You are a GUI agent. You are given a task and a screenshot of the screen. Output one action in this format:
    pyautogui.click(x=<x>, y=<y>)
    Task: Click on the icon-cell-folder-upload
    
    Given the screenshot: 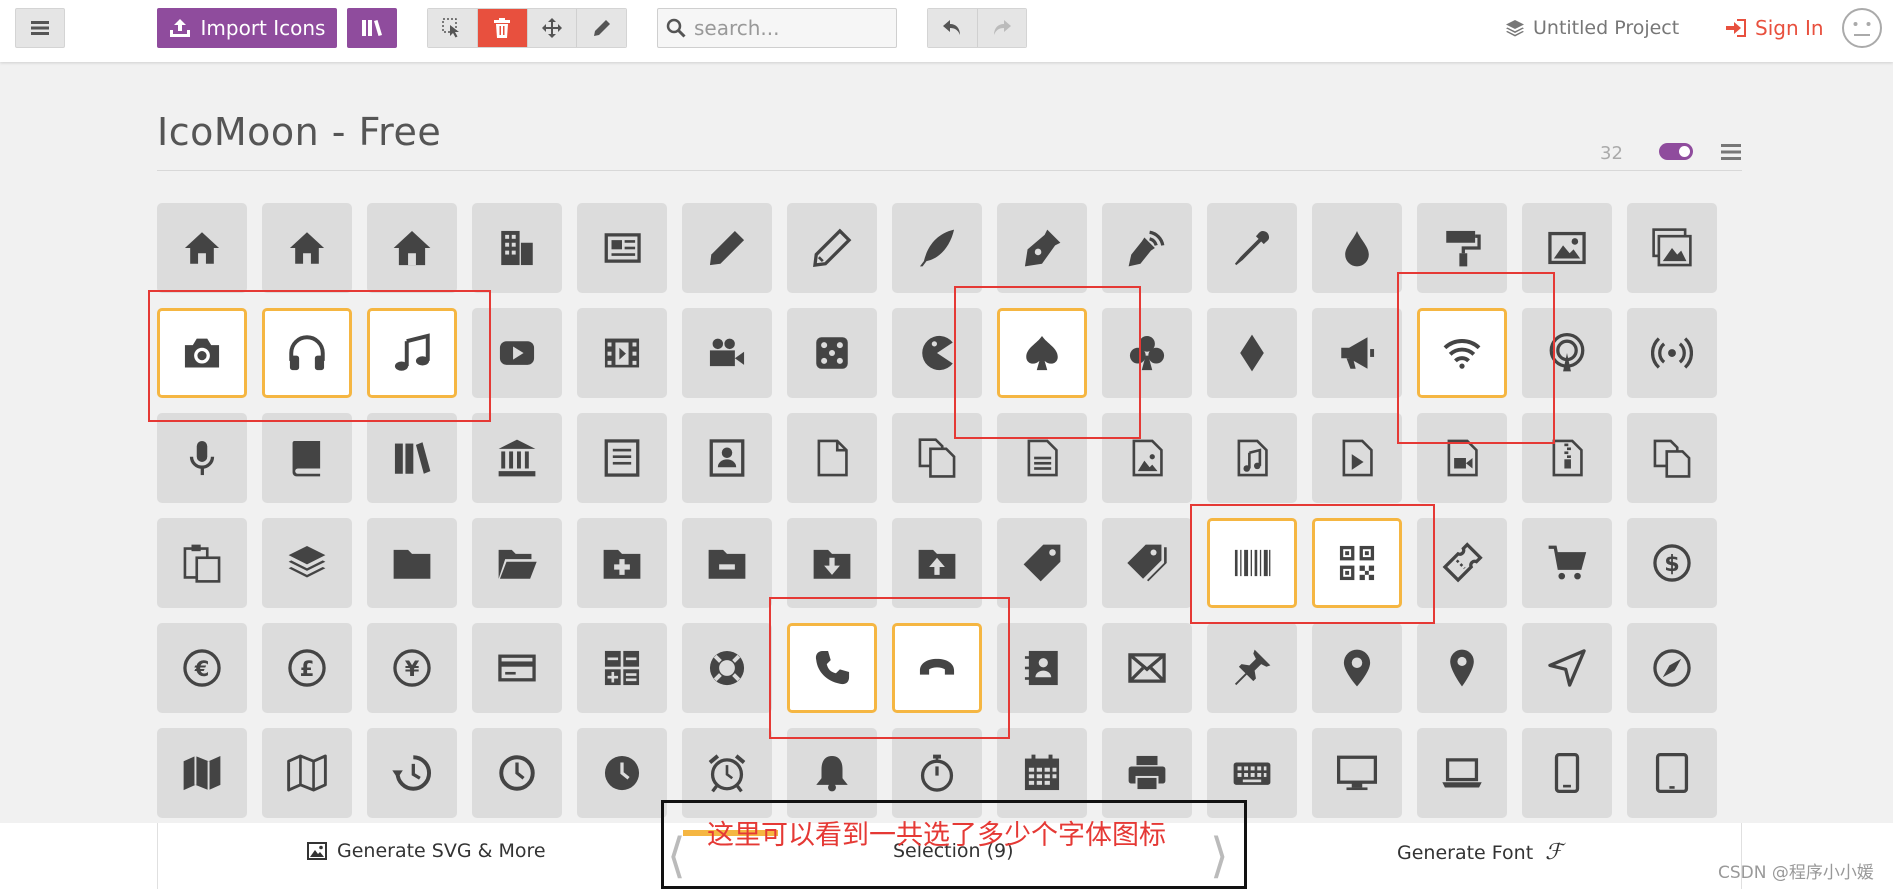 What is the action you would take?
    pyautogui.click(x=937, y=563)
    